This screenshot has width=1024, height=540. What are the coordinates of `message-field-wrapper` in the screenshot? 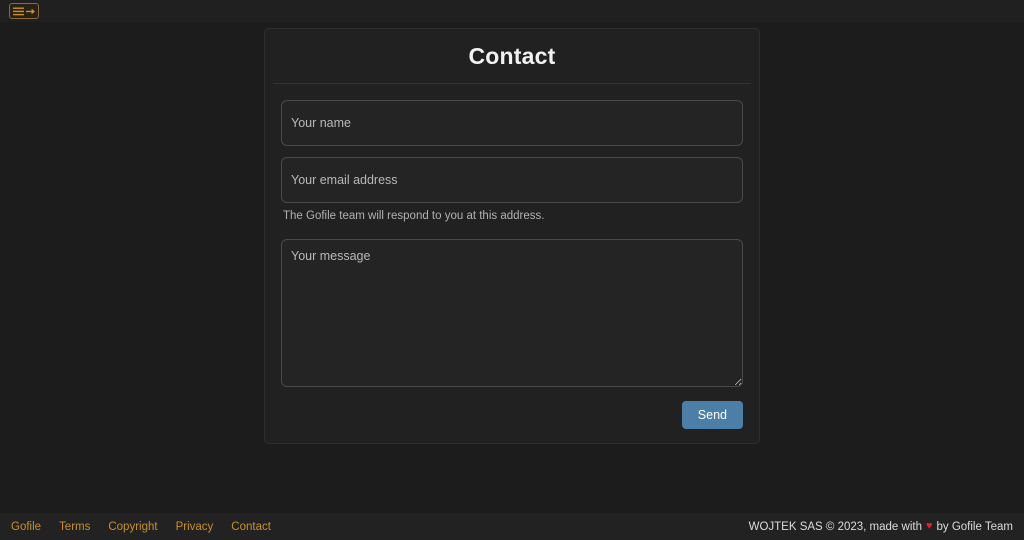 It's located at (512, 312).